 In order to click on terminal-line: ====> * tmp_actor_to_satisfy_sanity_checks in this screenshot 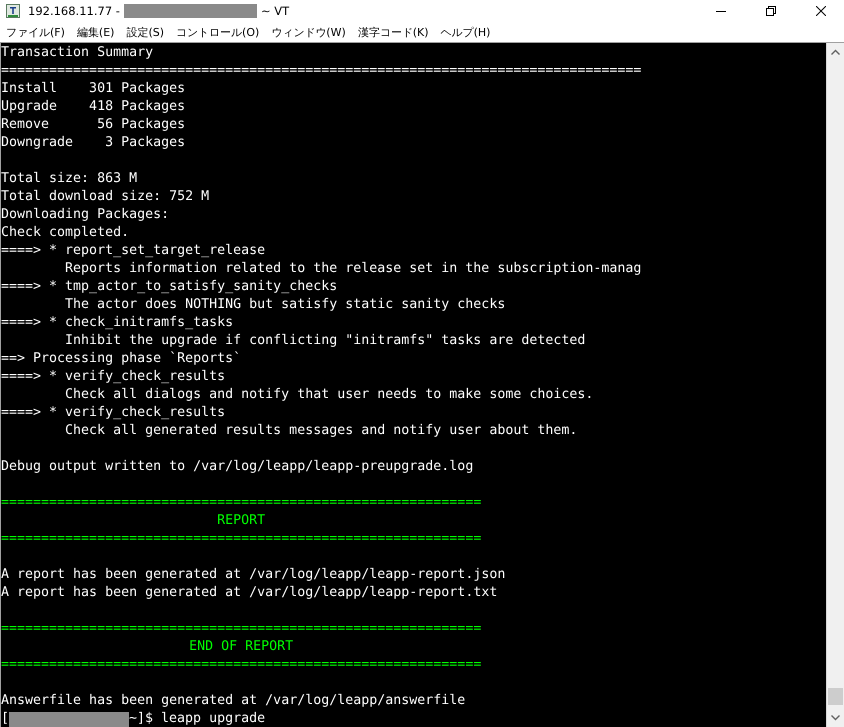, I will do `click(169, 287)`.